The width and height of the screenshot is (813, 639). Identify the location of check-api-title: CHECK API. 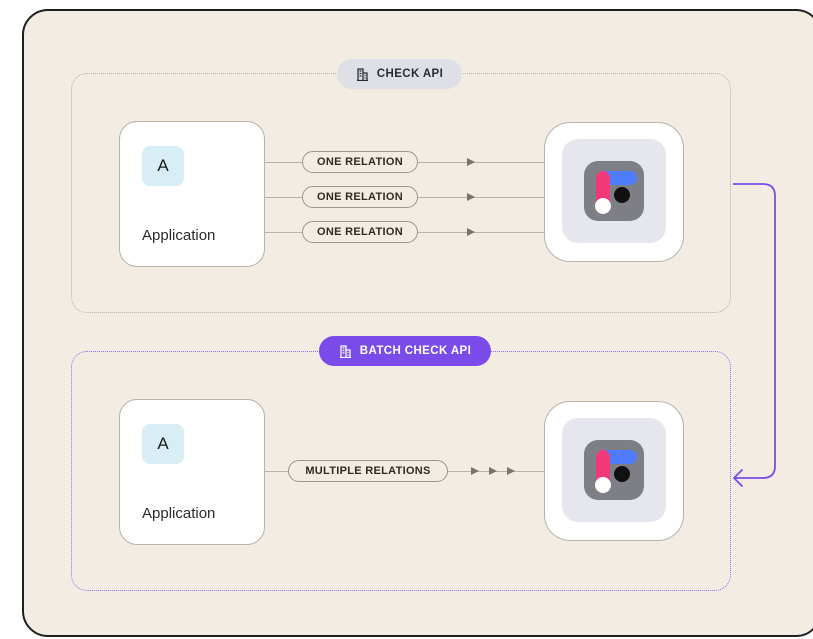
(410, 74).